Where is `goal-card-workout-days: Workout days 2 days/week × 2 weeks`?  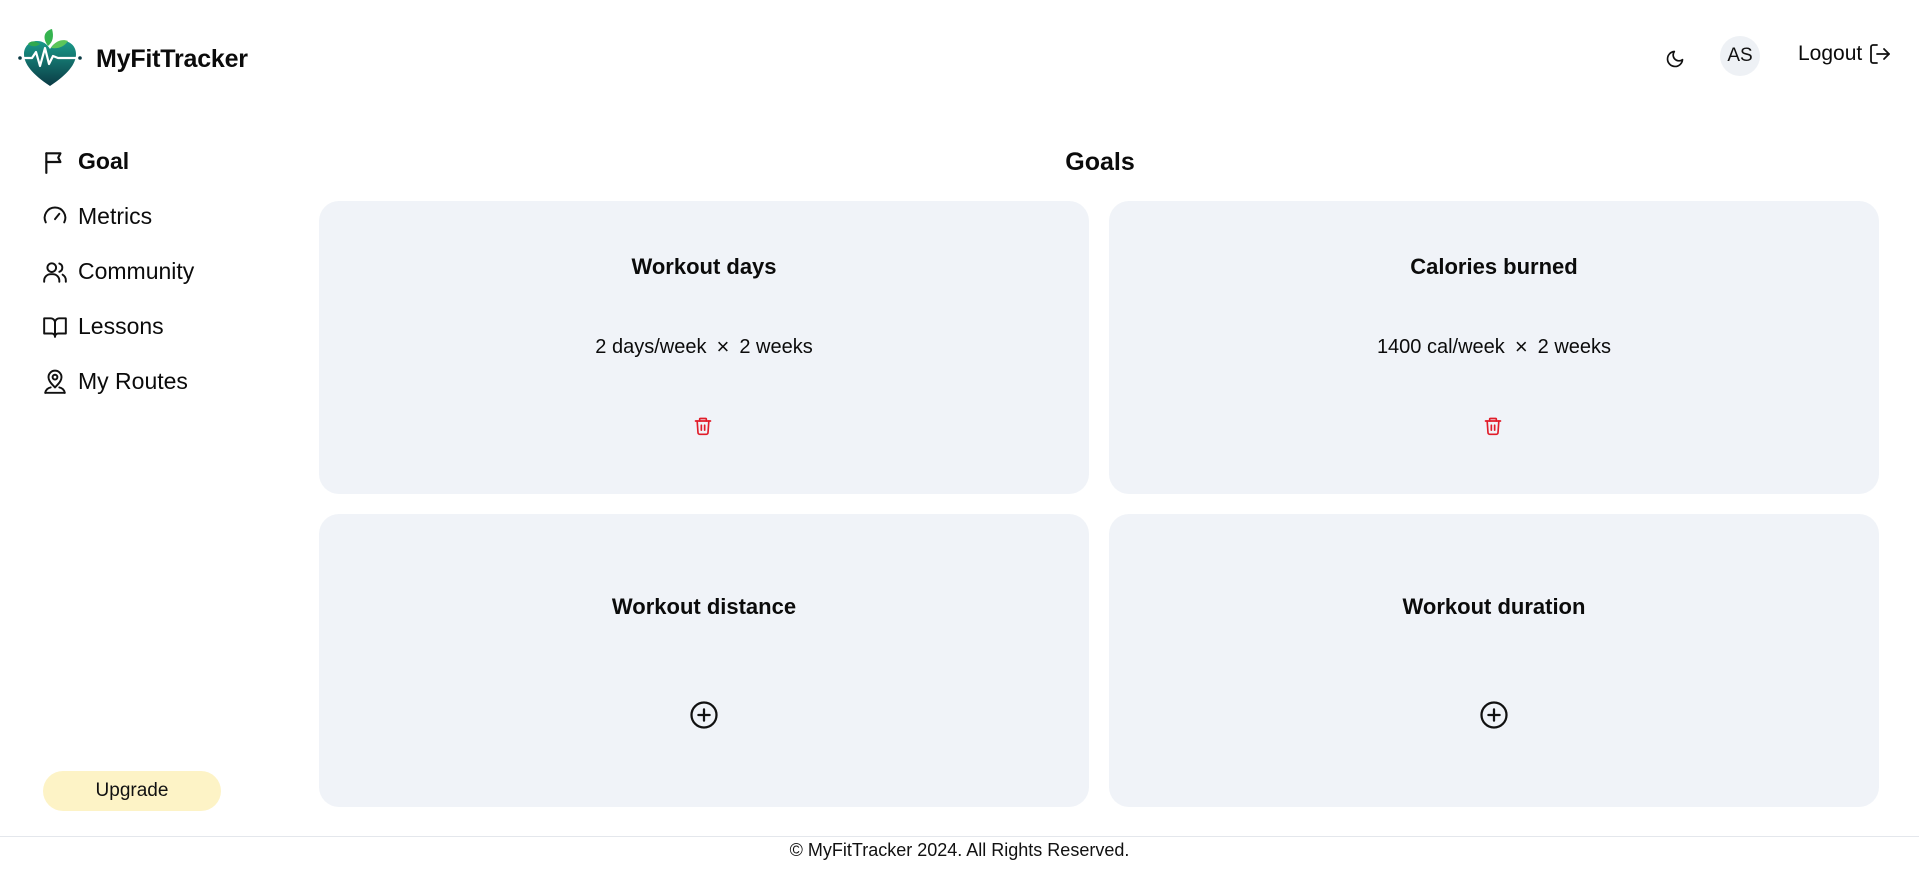 goal-card-workout-days: Workout days 2 days/week × 2 weeks is located at coordinates (704, 347).